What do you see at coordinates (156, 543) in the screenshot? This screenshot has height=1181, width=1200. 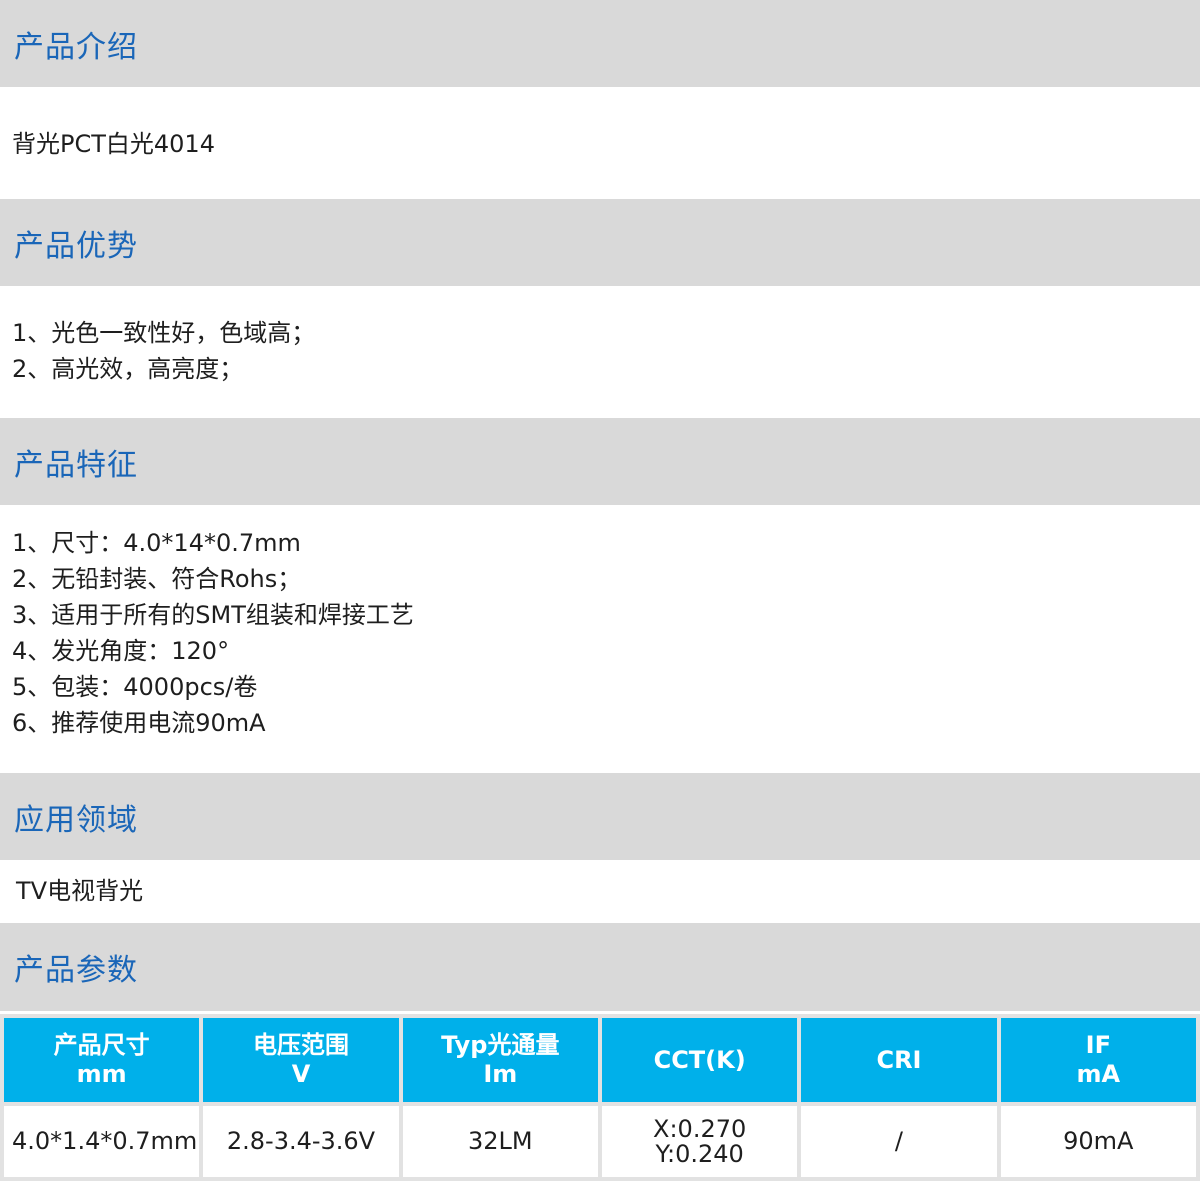 I see `feature-line: 1、尺寸：4.0*14*0.7mm` at bounding box center [156, 543].